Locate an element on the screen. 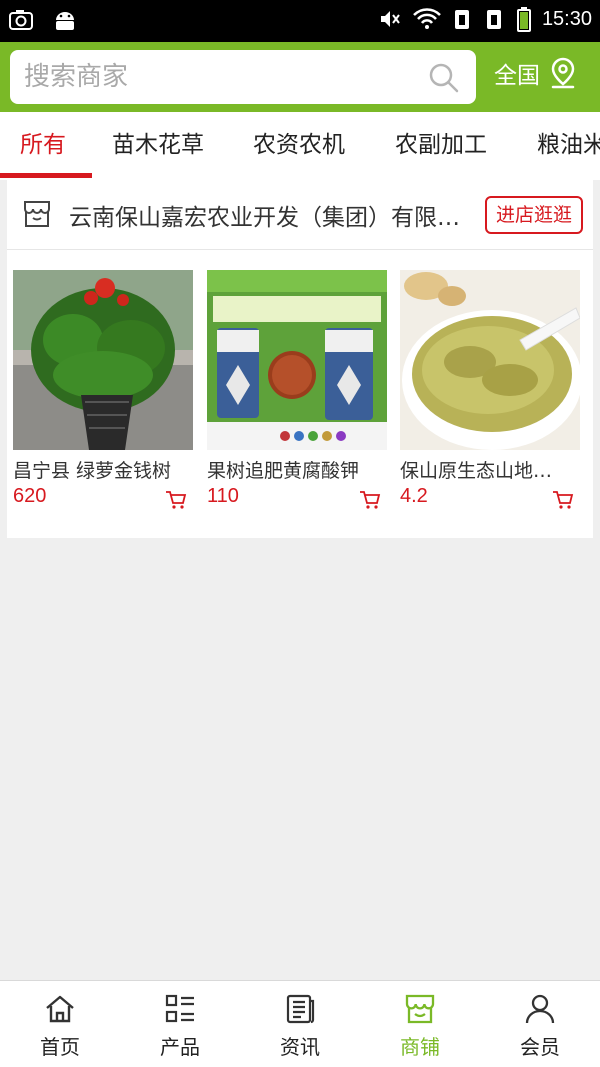 The width and height of the screenshot is (600, 1067). user-icon is located at coordinates (540, 1009).